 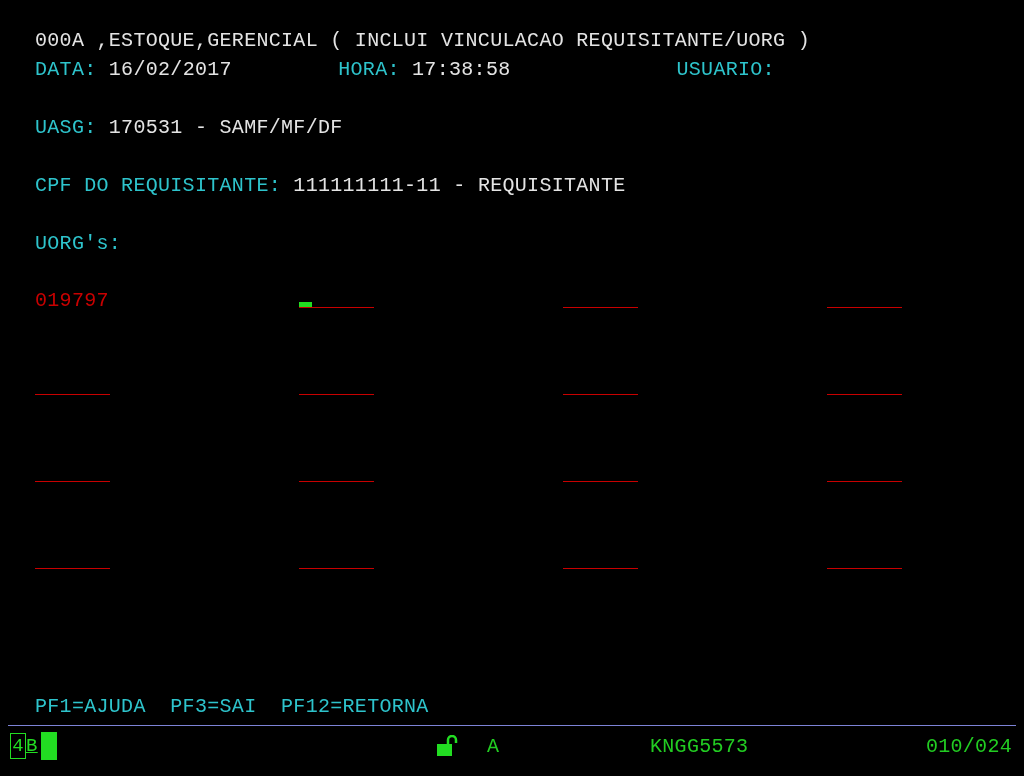 What do you see at coordinates (72, 301) in the screenshot?
I see `input-field: 019797` at bounding box center [72, 301].